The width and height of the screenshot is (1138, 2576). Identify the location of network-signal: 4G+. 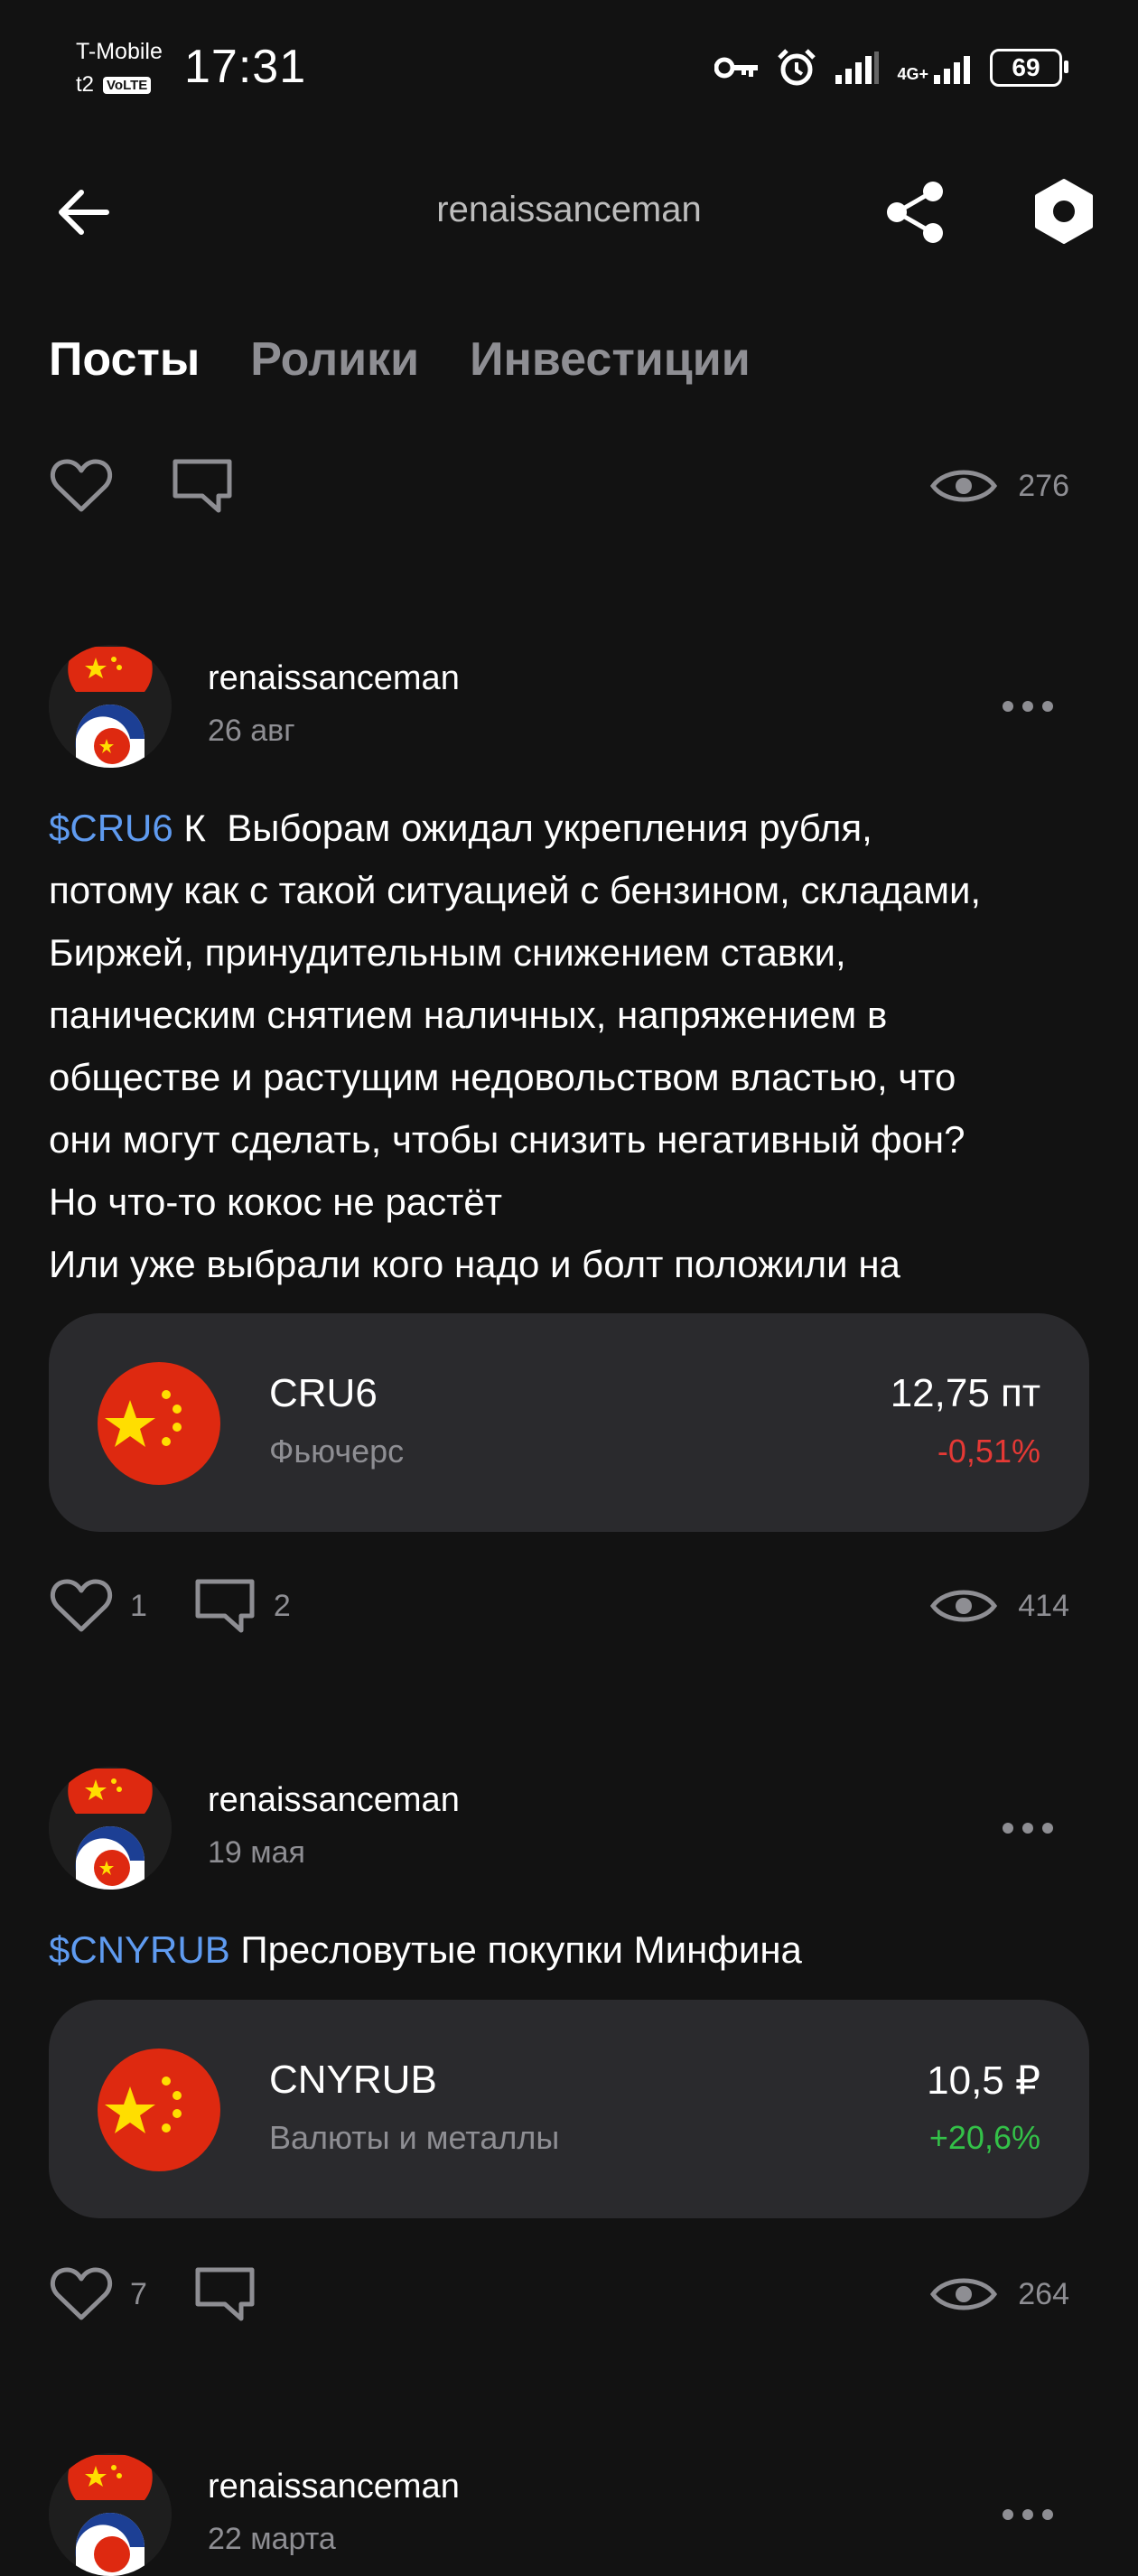
(935, 67).